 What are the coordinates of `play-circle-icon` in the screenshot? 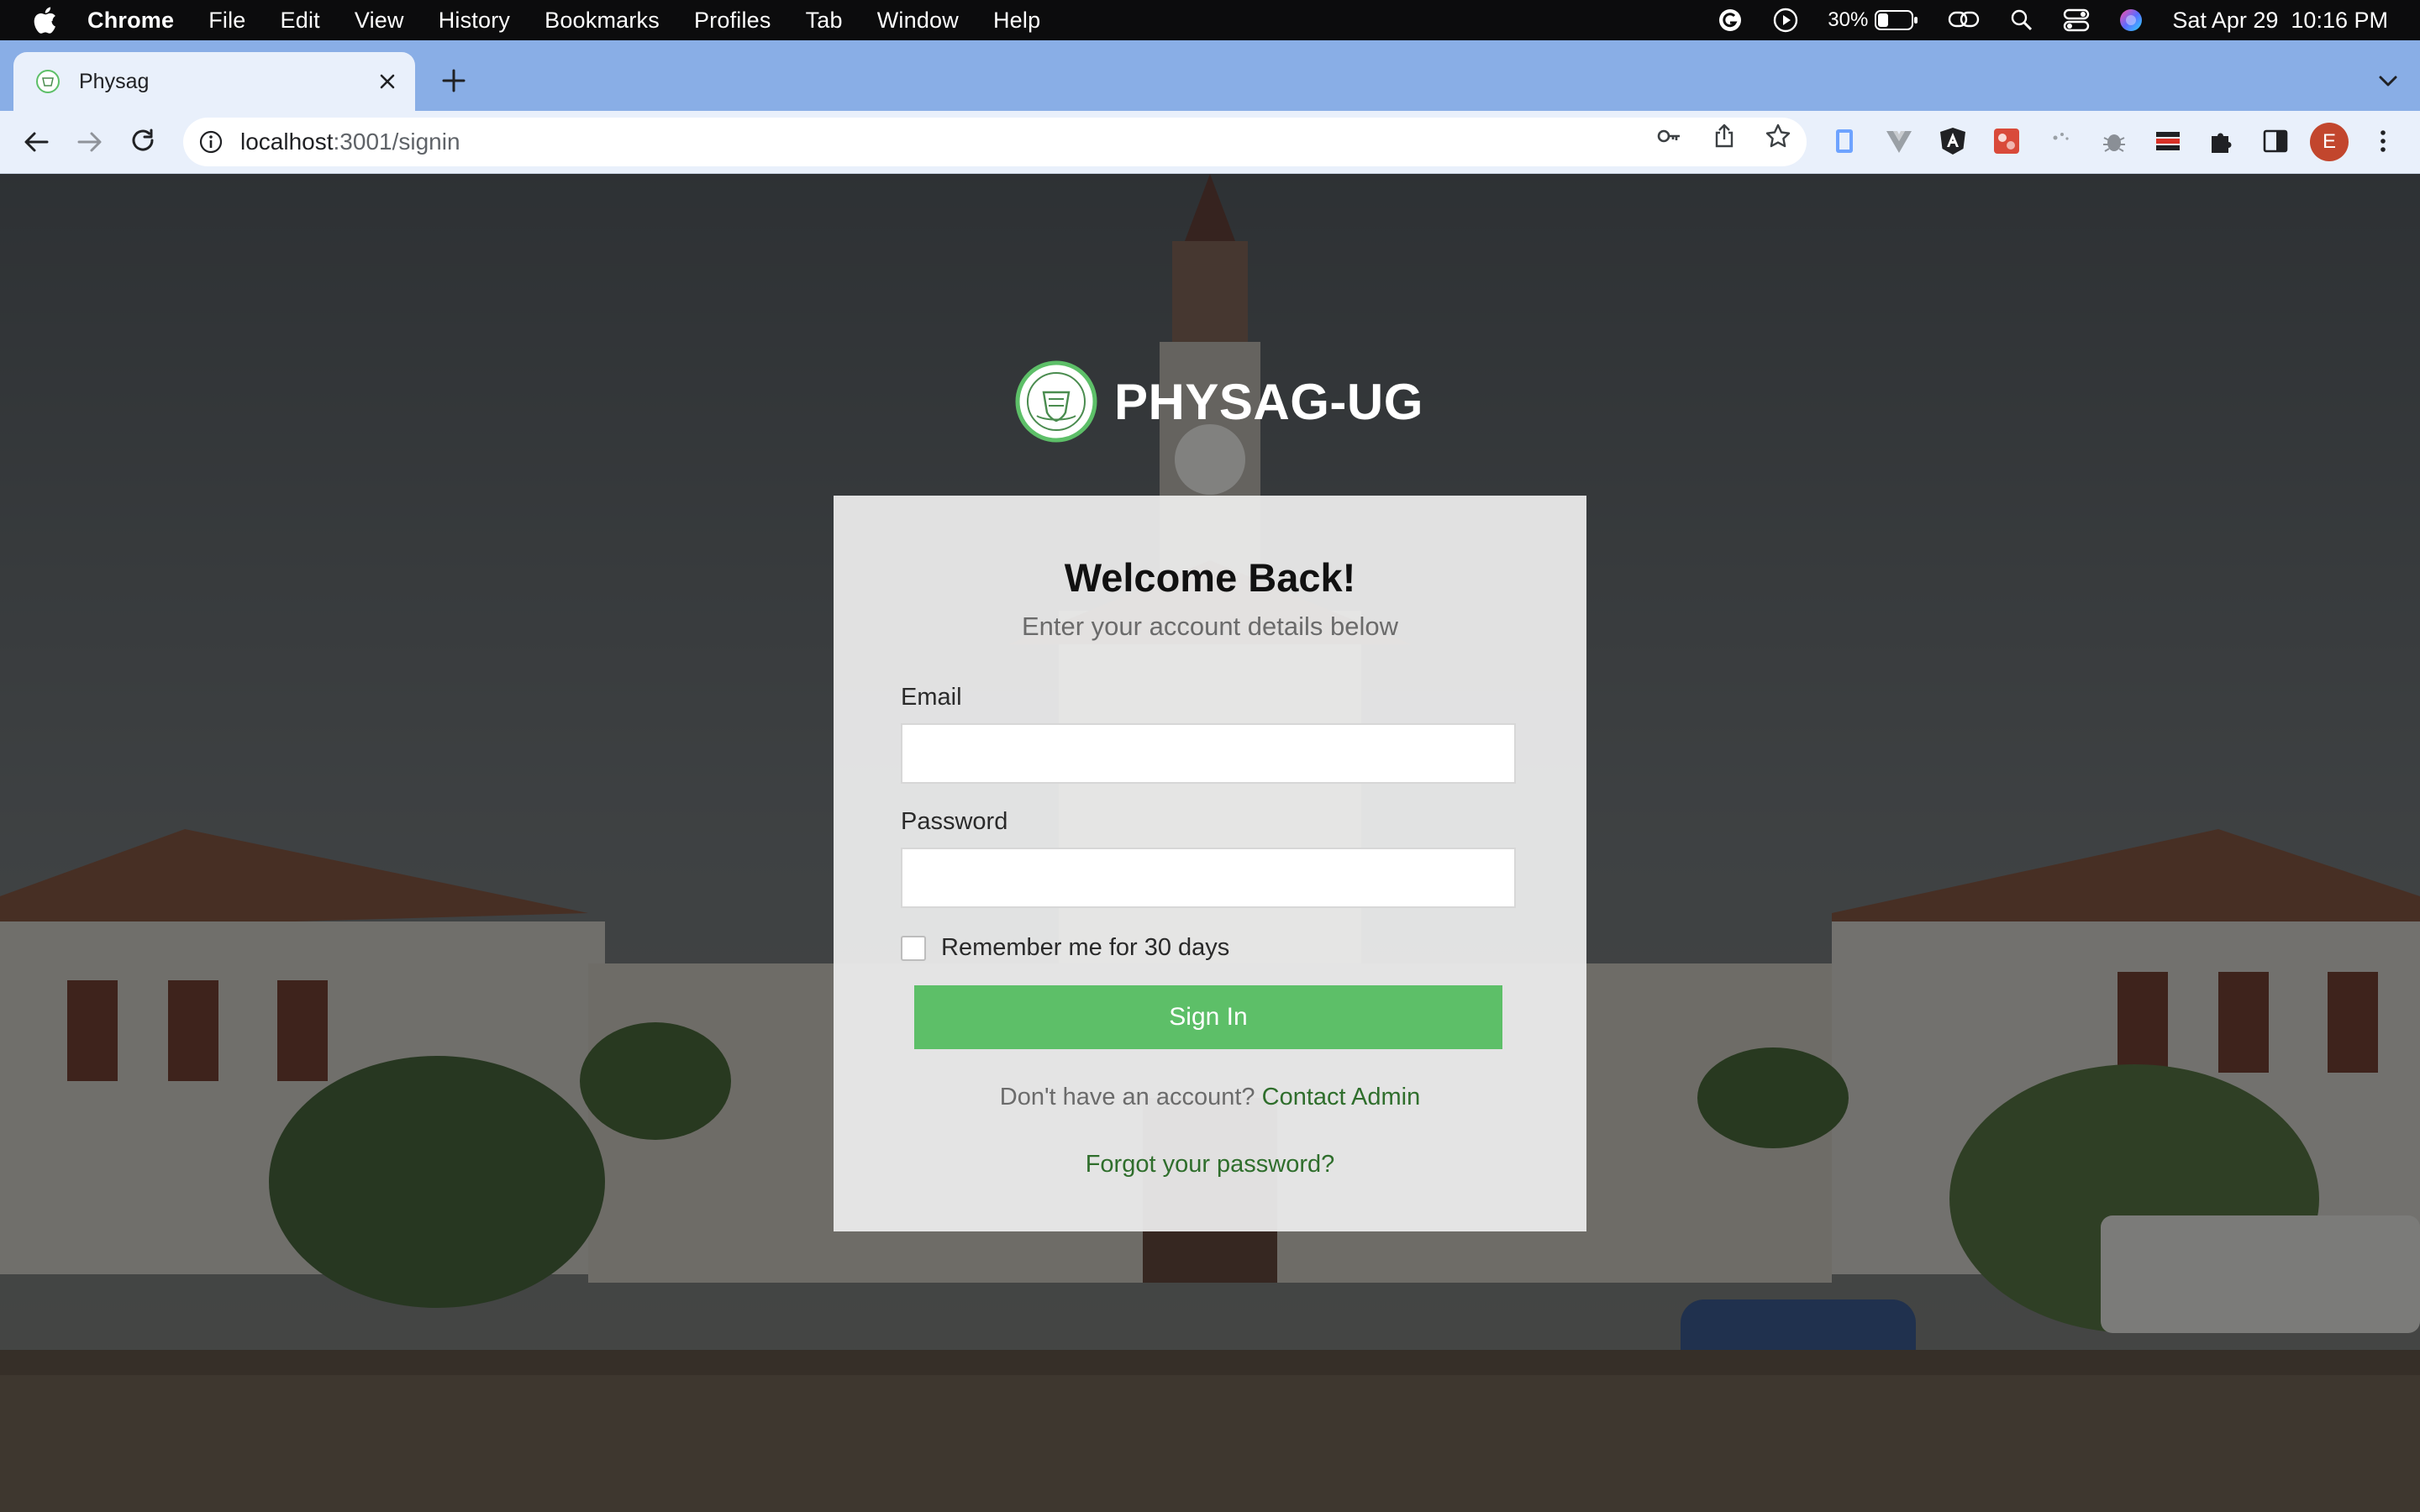 It's located at (1786, 20).